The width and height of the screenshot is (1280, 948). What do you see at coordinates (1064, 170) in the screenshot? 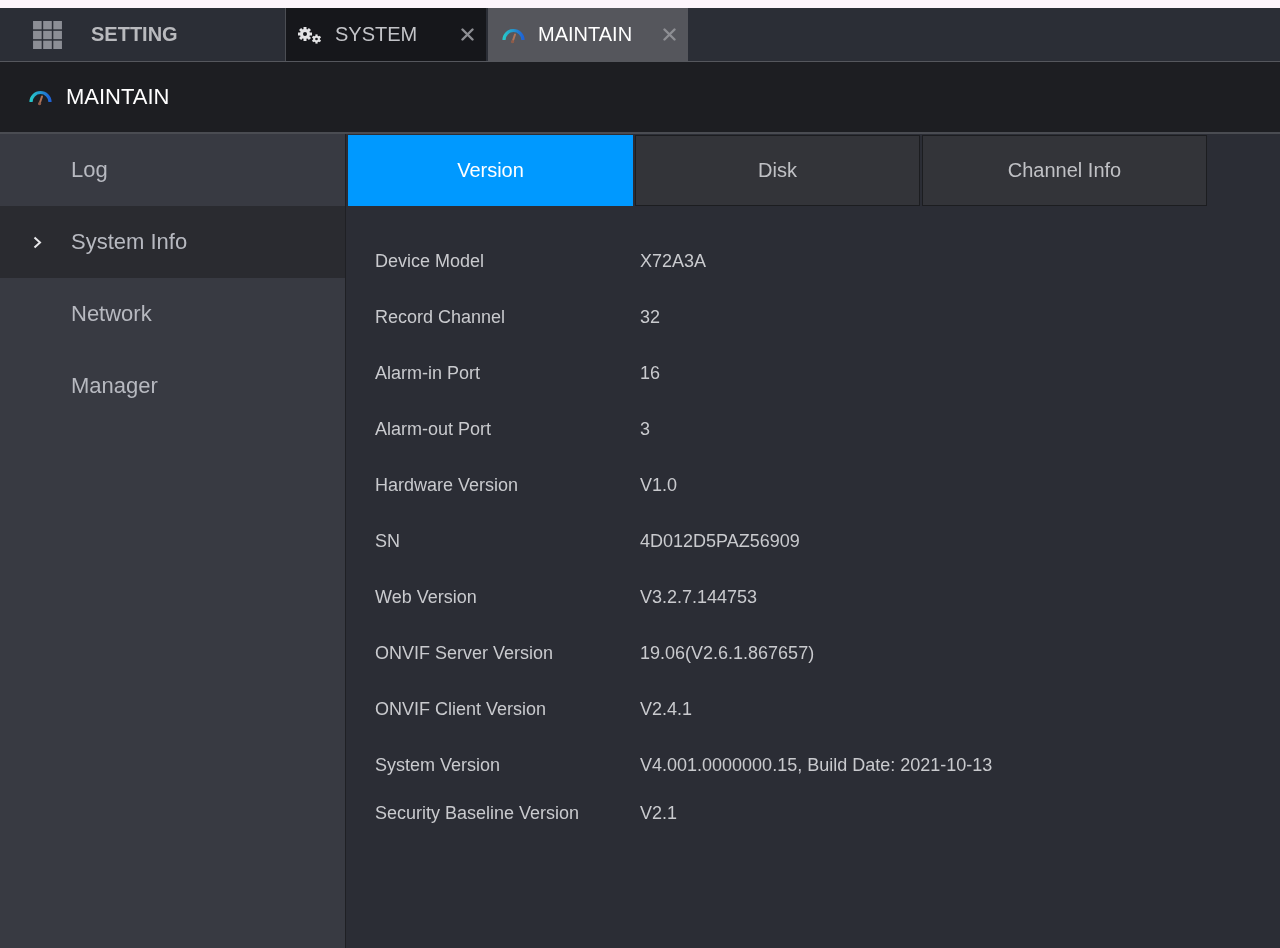
I see `content-tab: Channel Info` at bounding box center [1064, 170].